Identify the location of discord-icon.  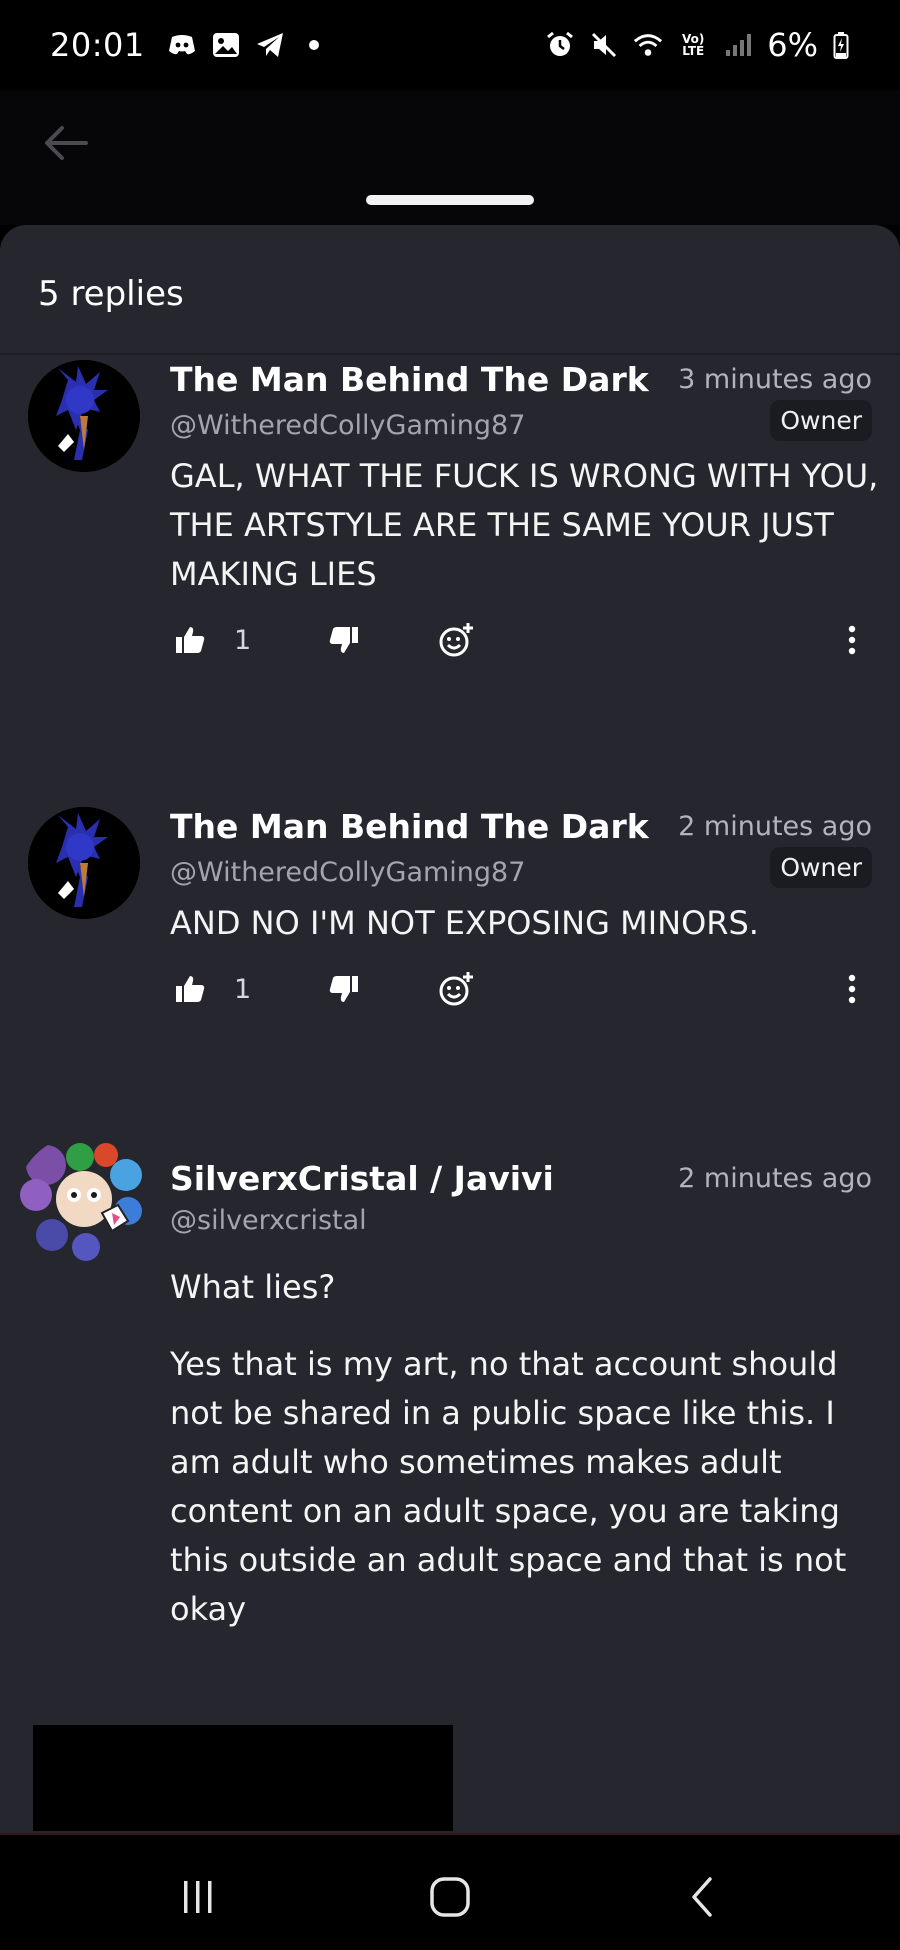
(182, 45).